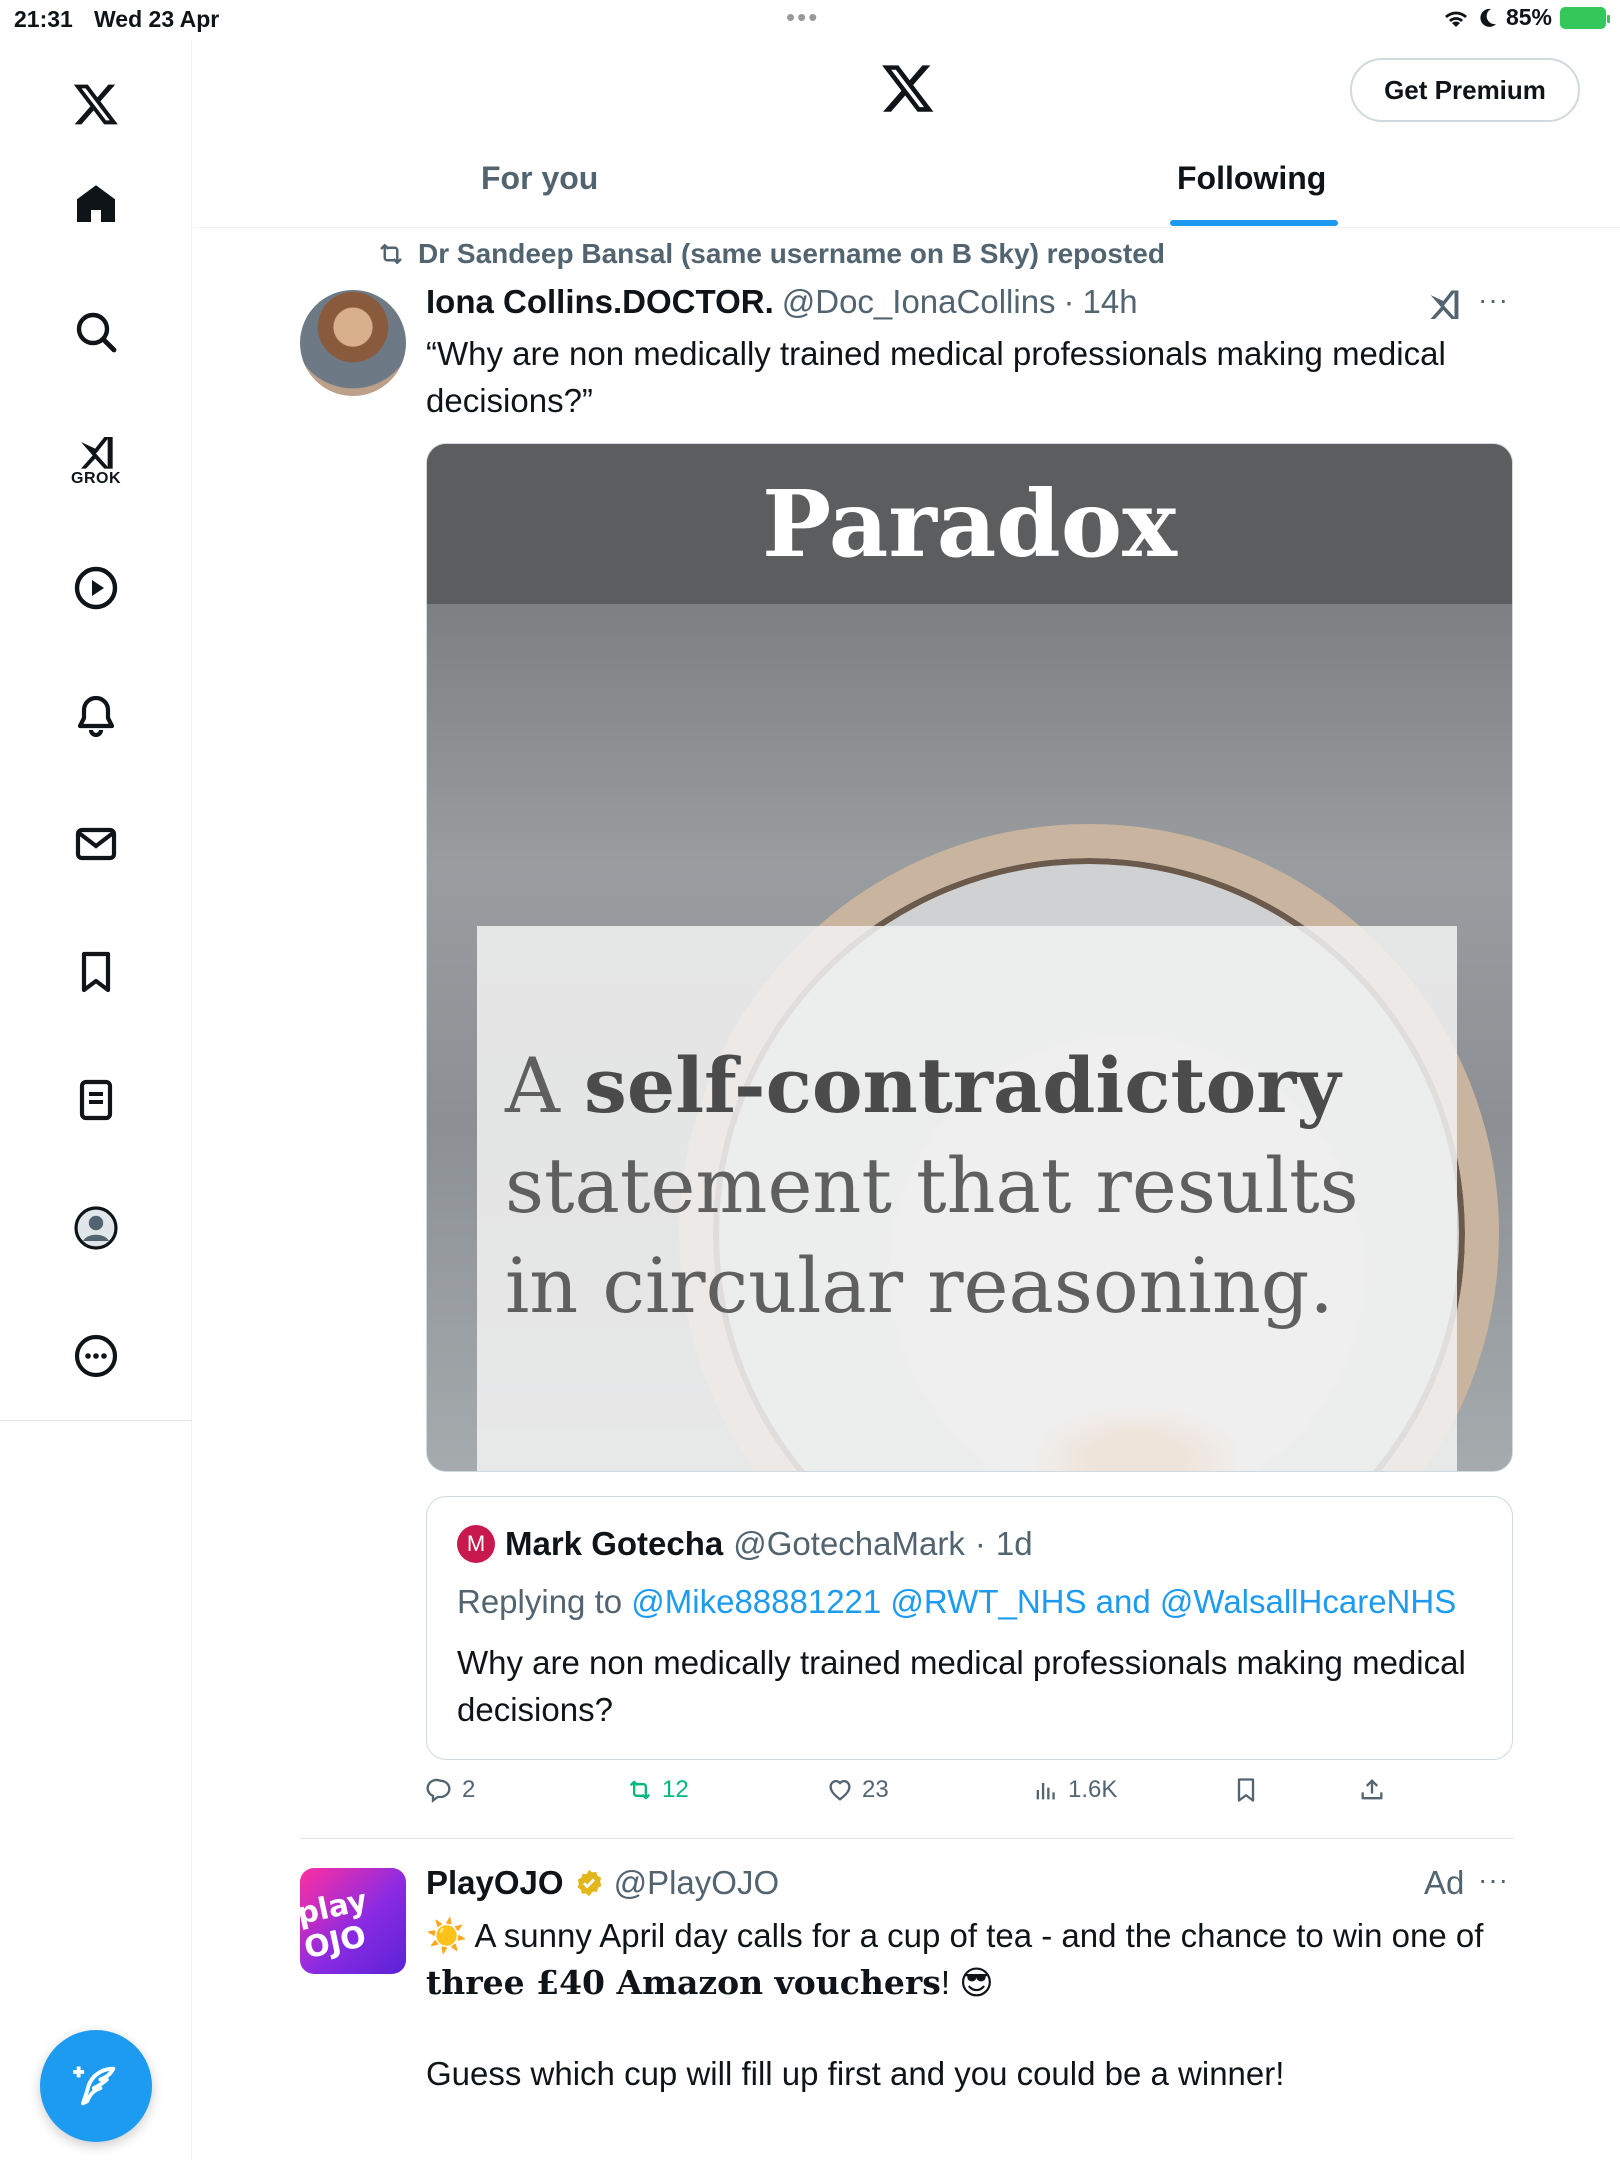 The image size is (1620, 2160). I want to click on quoted-author-handle: @GotechaMark, so click(849, 1543).